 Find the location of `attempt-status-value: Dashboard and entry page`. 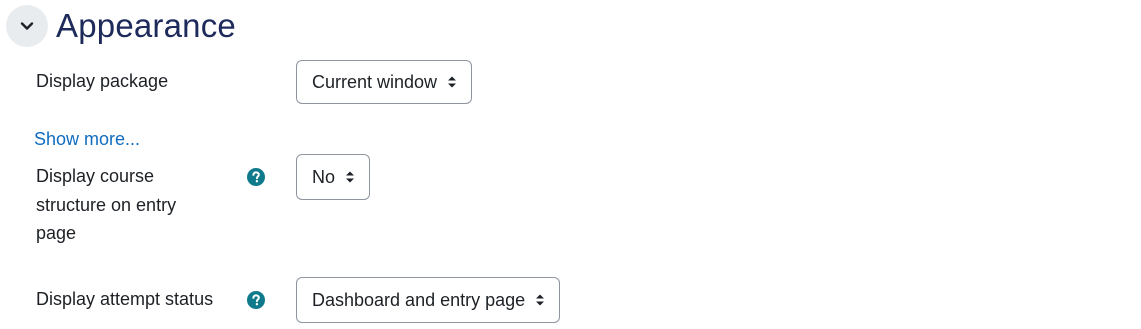

attempt-status-value: Dashboard and entry page is located at coordinates (419, 299).